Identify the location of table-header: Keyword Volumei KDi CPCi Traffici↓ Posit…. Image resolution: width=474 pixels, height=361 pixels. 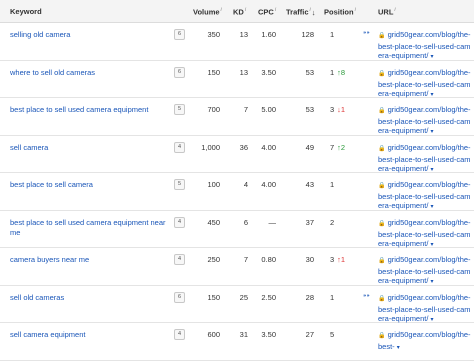
(237, 11).